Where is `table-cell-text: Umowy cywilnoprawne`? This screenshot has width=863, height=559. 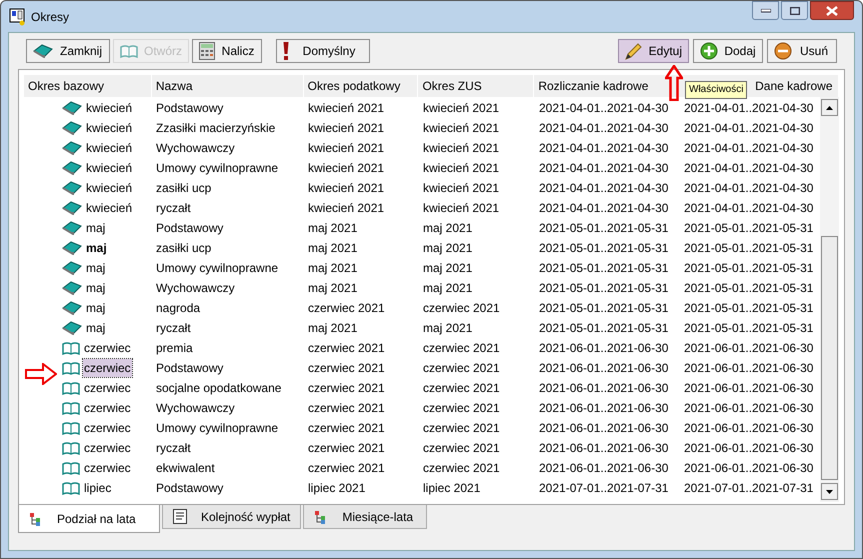 table-cell-text: Umowy cywilnoprawne is located at coordinates (217, 428).